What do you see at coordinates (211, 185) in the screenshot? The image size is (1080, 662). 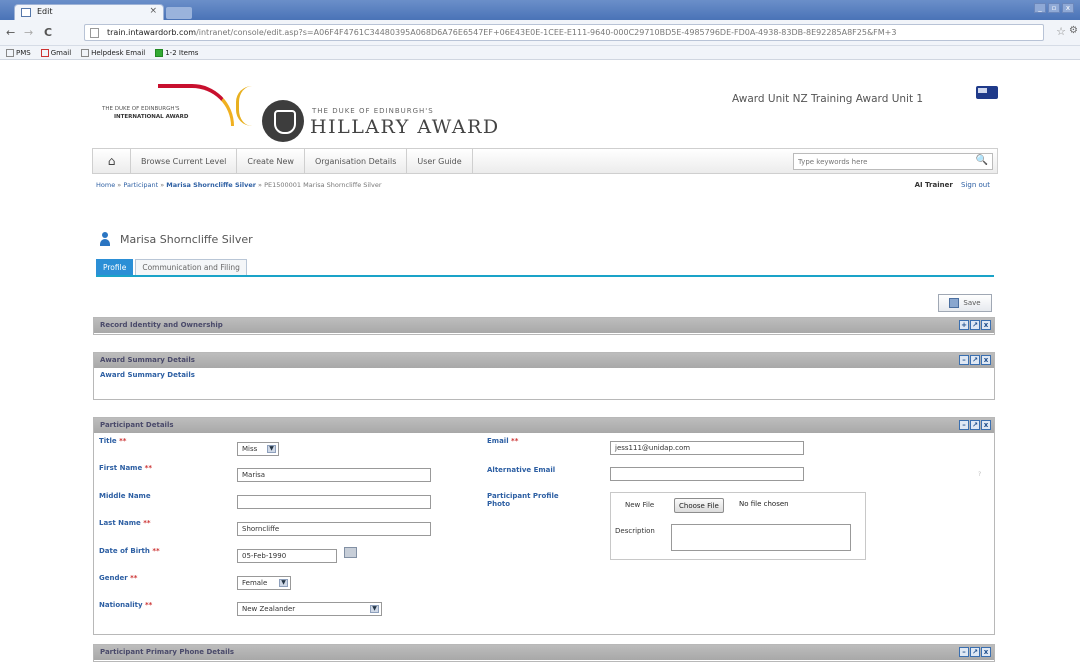 I see `breadcrumb-person: Marisa Shorncliffe Silver` at bounding box center [211, 185].